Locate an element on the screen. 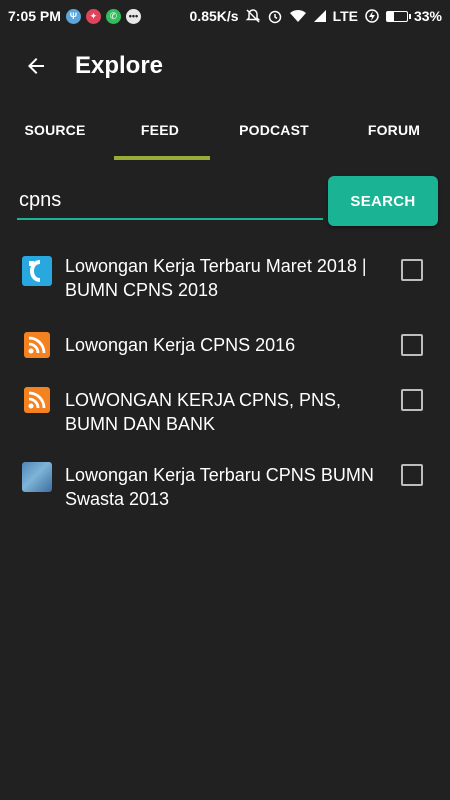 The width and height of the screenshot is (450, 800). whatsapp-icon: ✆ is located at coordinates (113, 16).